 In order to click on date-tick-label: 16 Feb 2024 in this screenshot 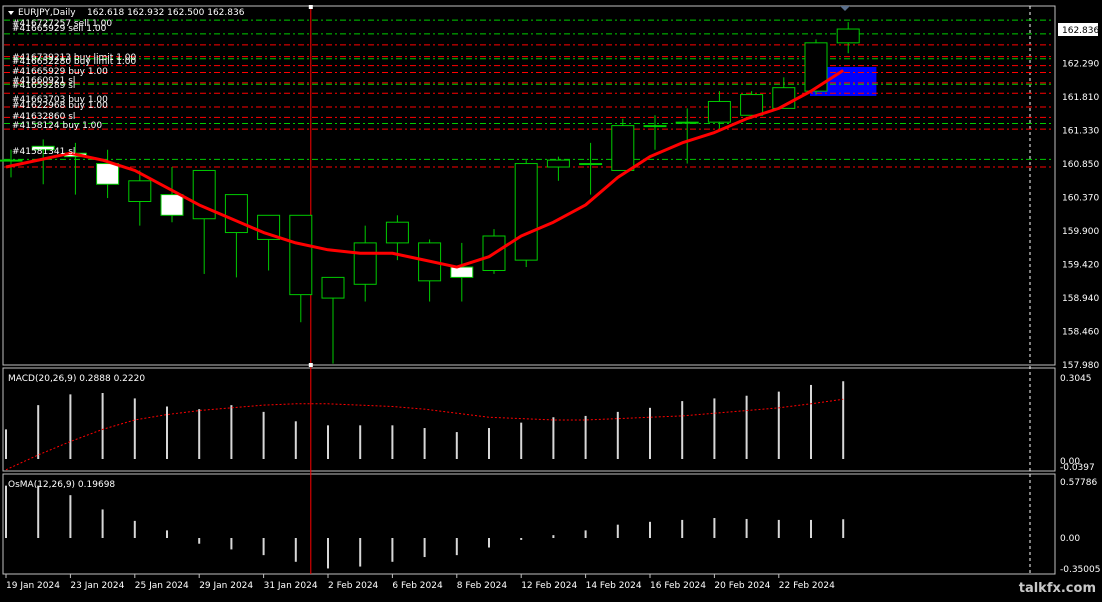, I will do `click(678, 586)`.